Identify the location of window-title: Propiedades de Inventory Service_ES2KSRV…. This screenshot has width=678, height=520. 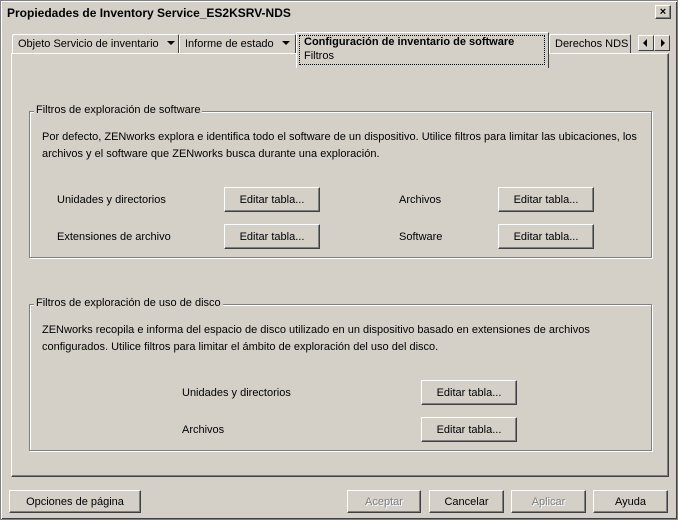
(149, 13).